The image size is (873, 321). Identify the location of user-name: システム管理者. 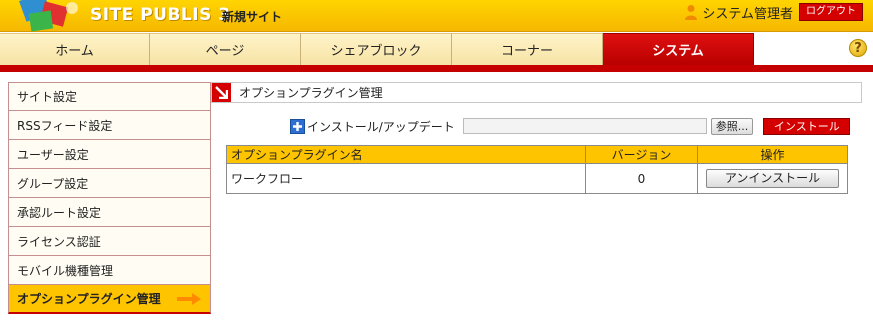
(747, 14).